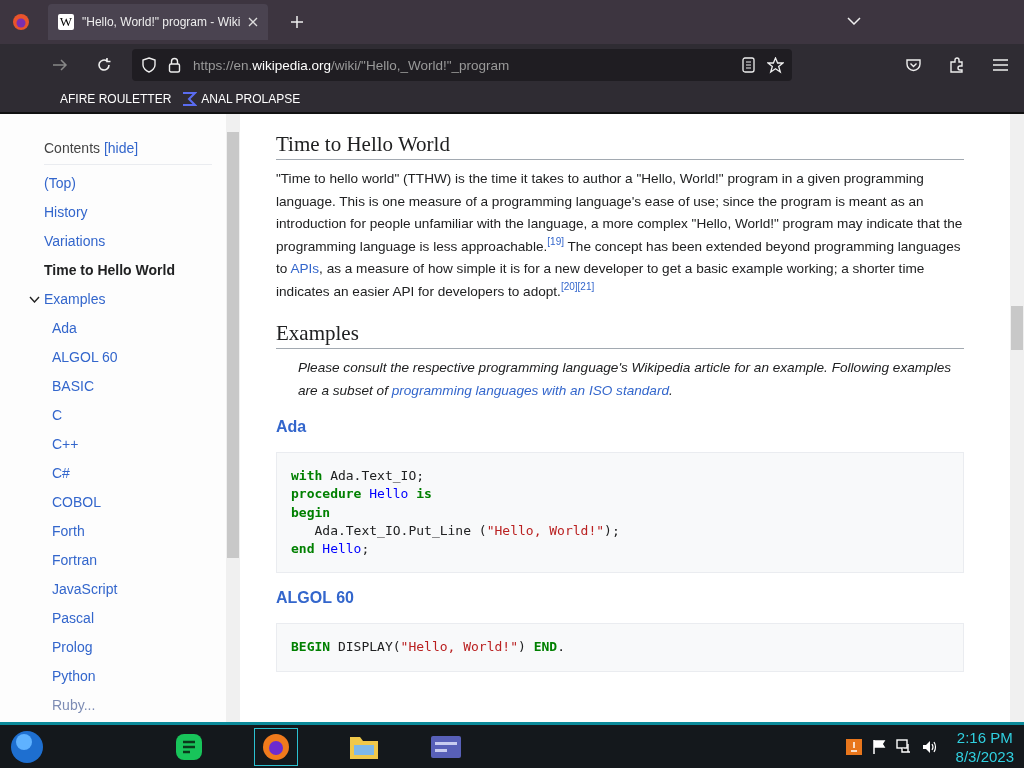  Describe the element at coordinates (351, 65) in the screenshot. I see `url-text: https://en.wikipedia.org/wiki/"Hello,_World!"_program` at that location.